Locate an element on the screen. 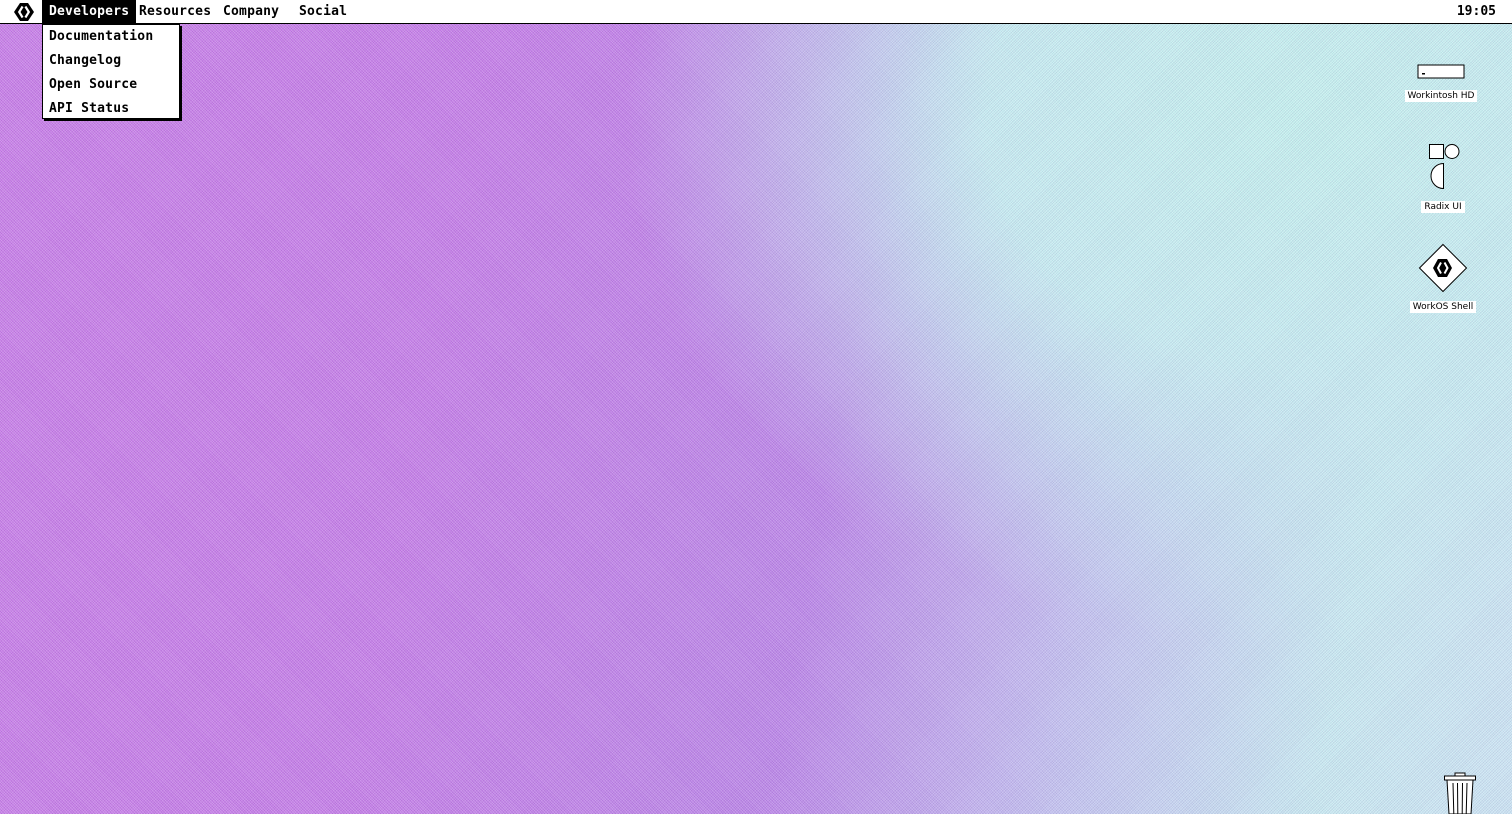 The height and width of the screenshot is (814, 1512). desktop-icon-workintosh-hd: Workintosh HD is located at coordinates (1441, 82).